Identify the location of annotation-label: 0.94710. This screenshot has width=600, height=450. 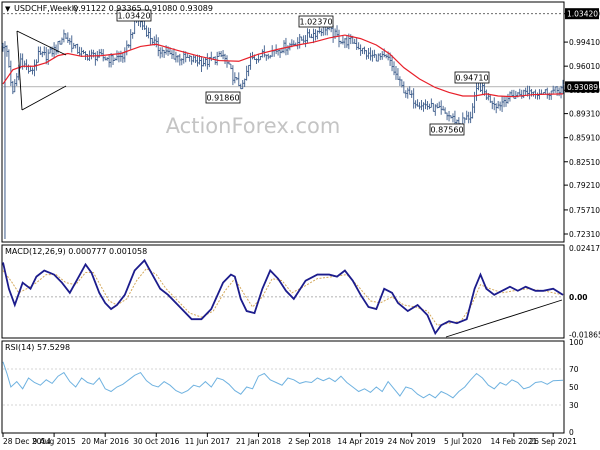
(471, 78).